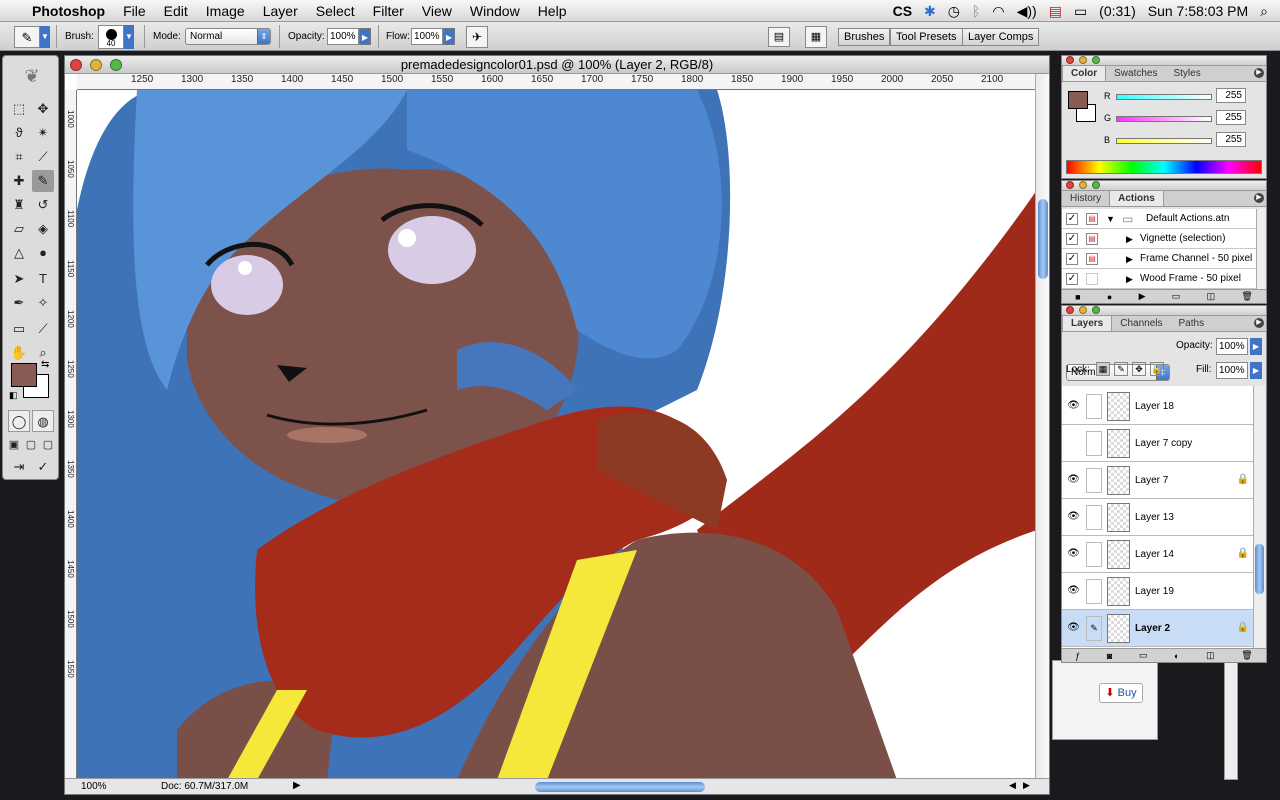  I want to click on wifi-icon: ◠, so click(998, 11).